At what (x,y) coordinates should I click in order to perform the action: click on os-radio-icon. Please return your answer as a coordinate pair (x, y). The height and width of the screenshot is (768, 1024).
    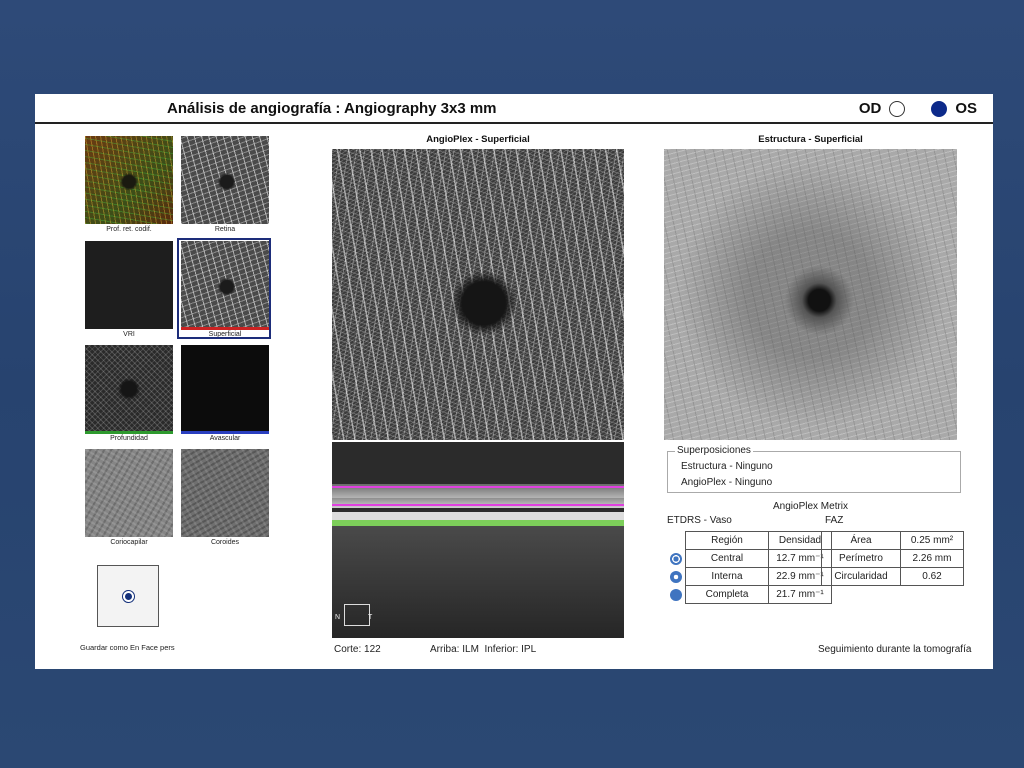
    Looking at the image, I should click on (939, 108).